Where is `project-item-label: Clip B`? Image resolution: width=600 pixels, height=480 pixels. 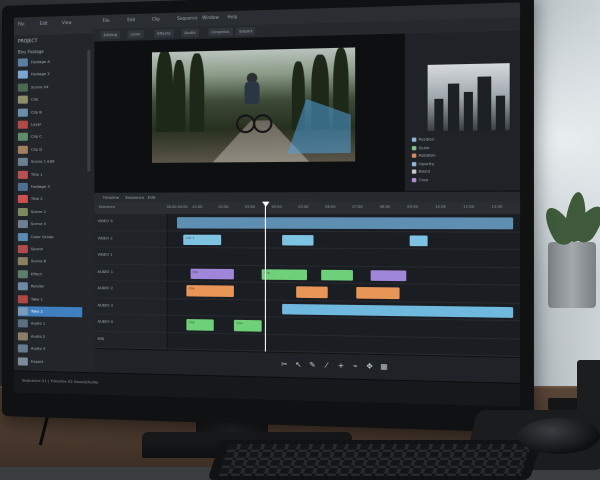 project-item-label: Clip B is located at coordinates (36, 111).